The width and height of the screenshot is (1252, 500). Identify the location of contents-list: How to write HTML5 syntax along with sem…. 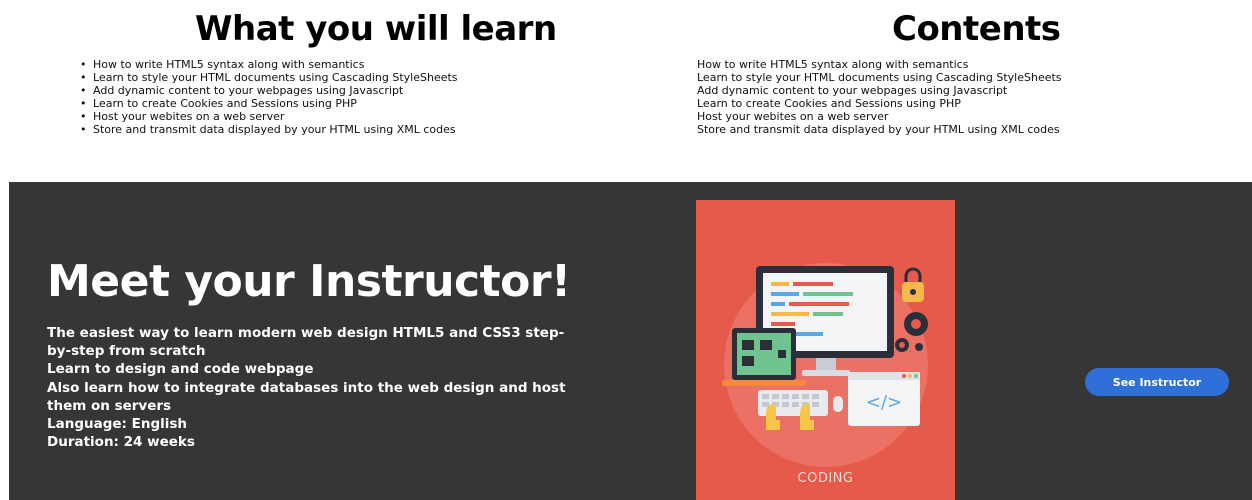
(879, 97).